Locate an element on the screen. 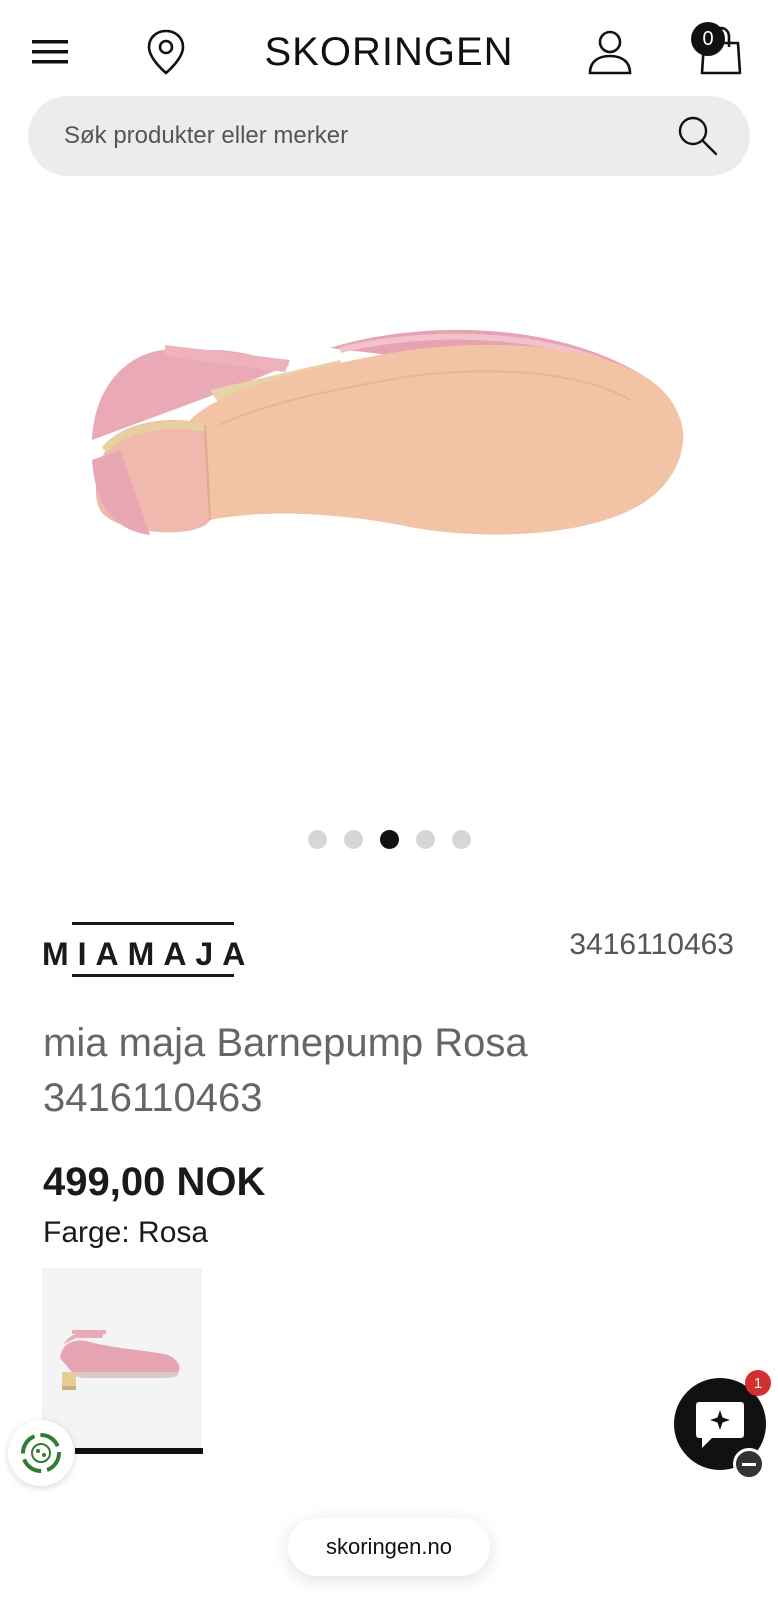 This screenshot has height=1600, width=778. carousel-dot-active is located at coordinates (389, 839).